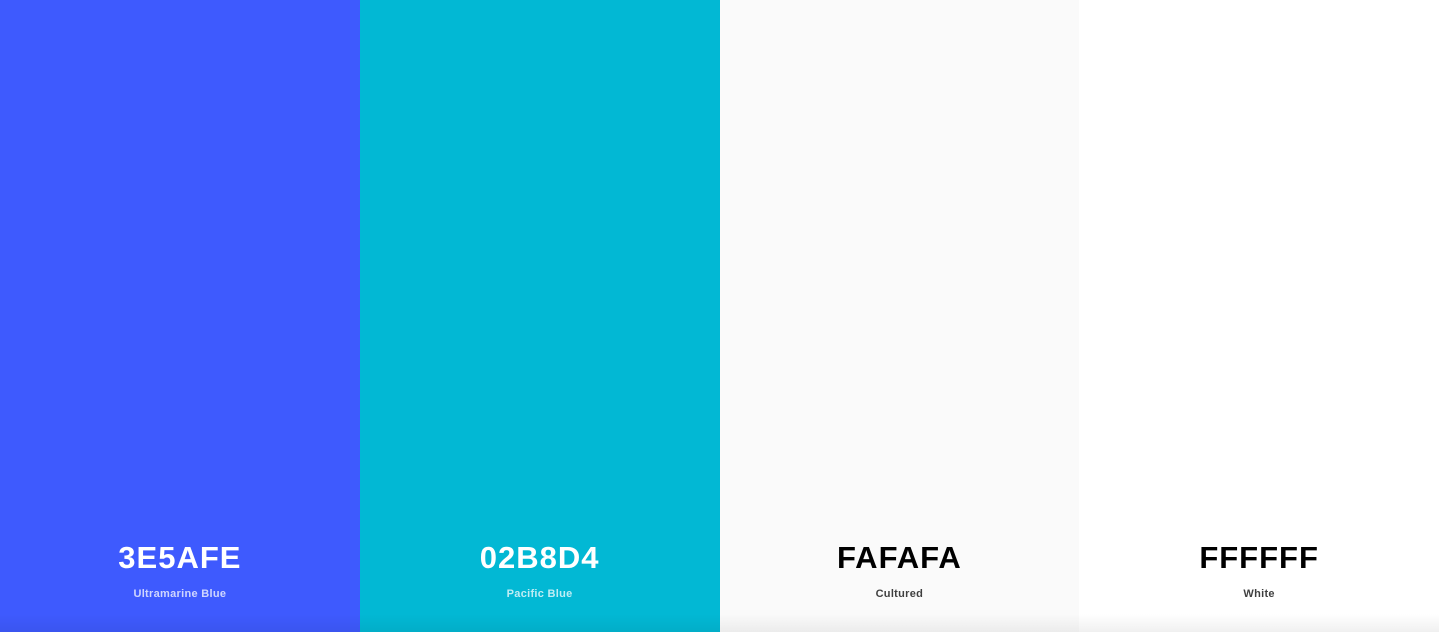  Describe the element at coordinates (180, 558) in the screenshot. I see `swatch-hex-code: 3E5AFE` at that location.